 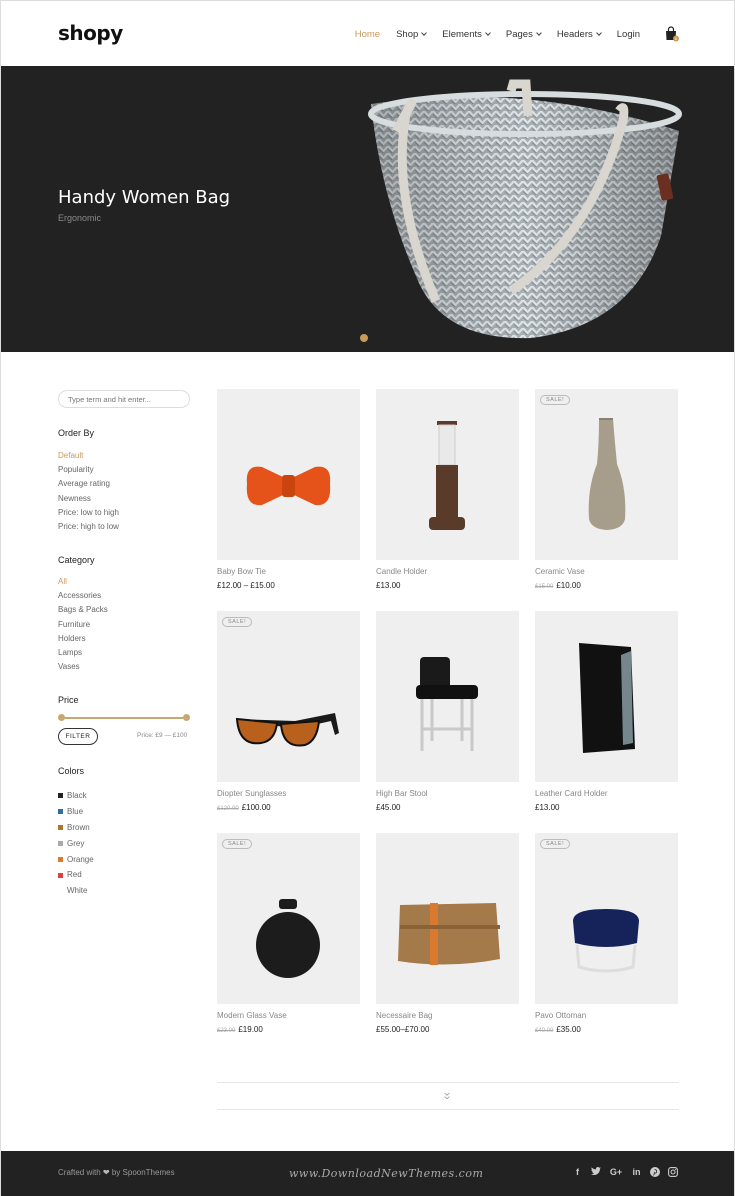 I want to click on product-card: SALE! Modern Glass Vase £23.00 £19.00, so click(x=288, y=933).